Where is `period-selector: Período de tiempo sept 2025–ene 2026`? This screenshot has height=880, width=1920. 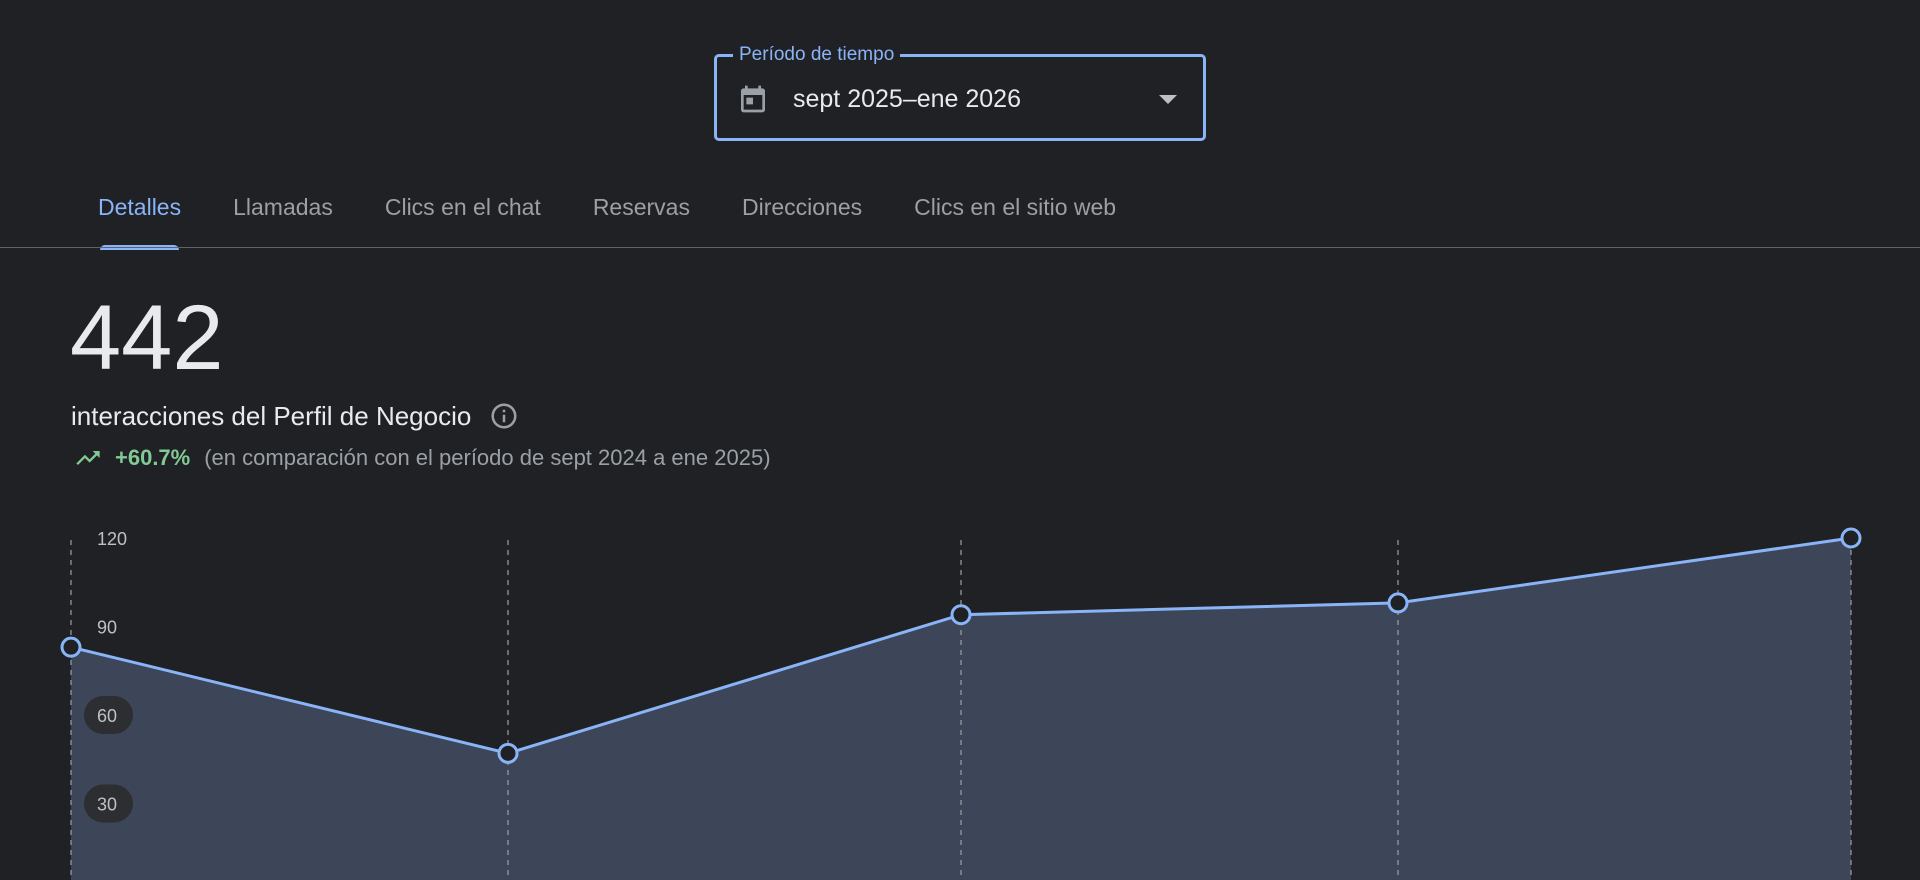 period-selector: Período de tiempo sept 2025–ene 2026 is located at coordinates (960, 92).